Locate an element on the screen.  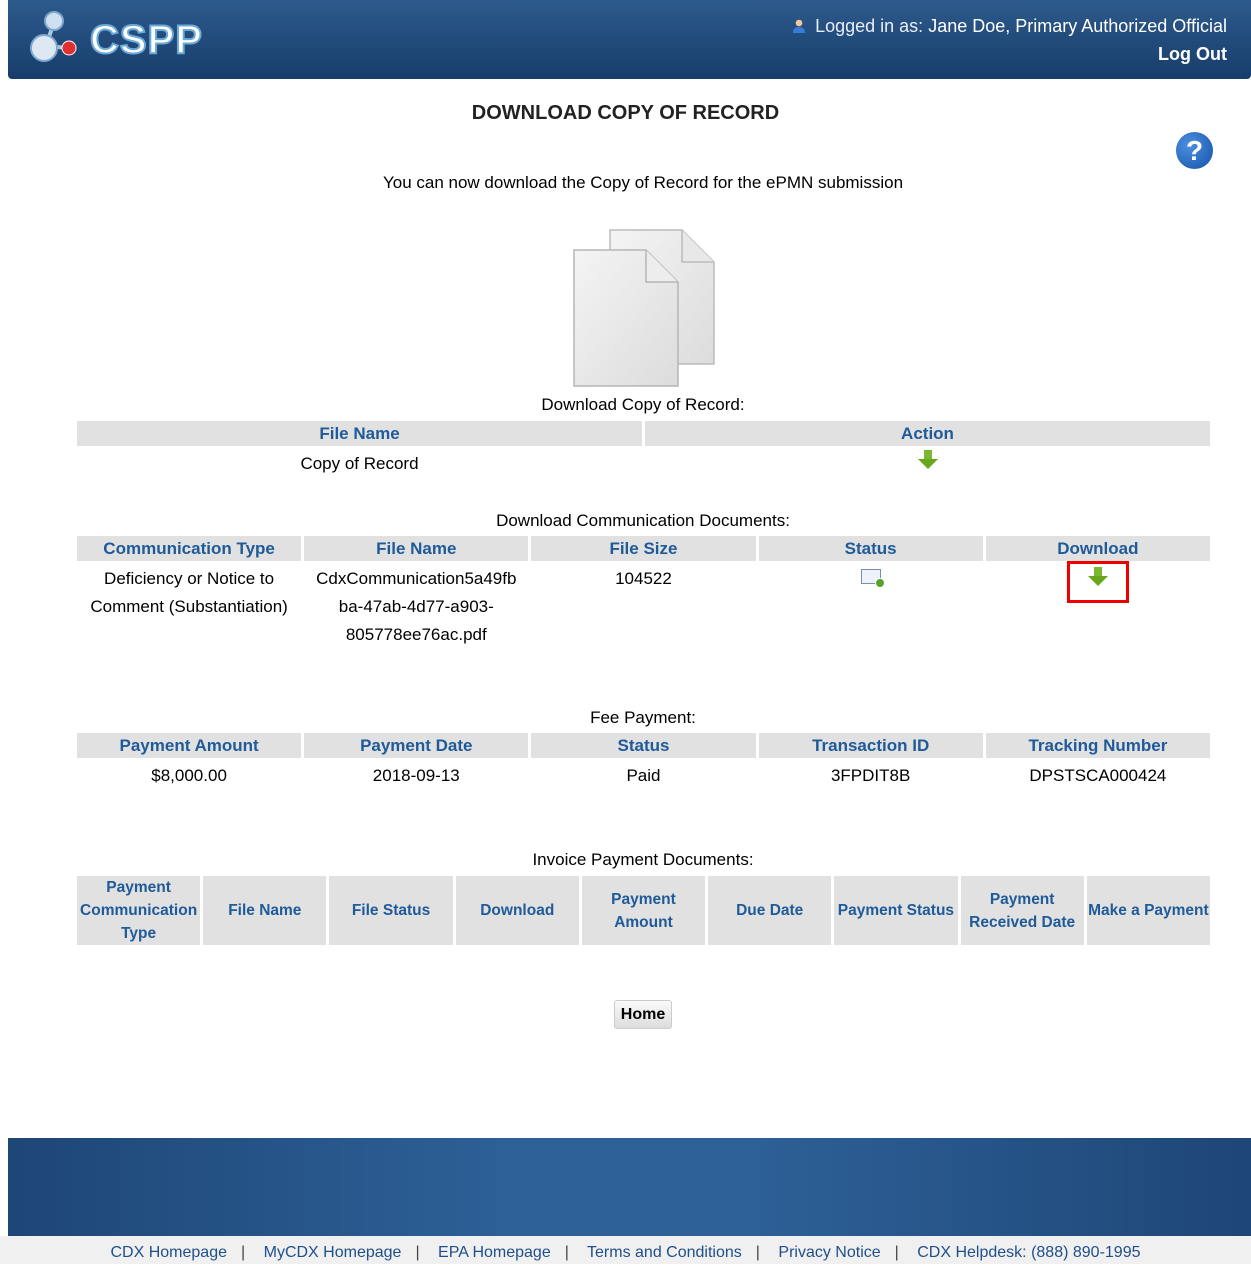
footer-link-terms: Terms and Conditions is located at coordinates (664, 1252).